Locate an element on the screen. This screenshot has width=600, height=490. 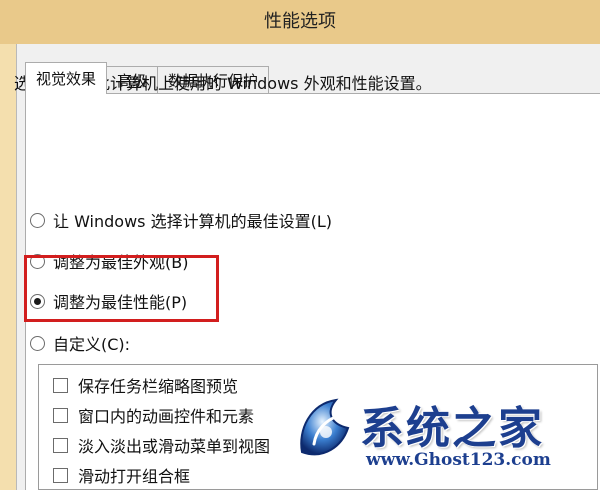
list-item: 保存任务栏缩略图预览 is located at coordinates (145, 385).